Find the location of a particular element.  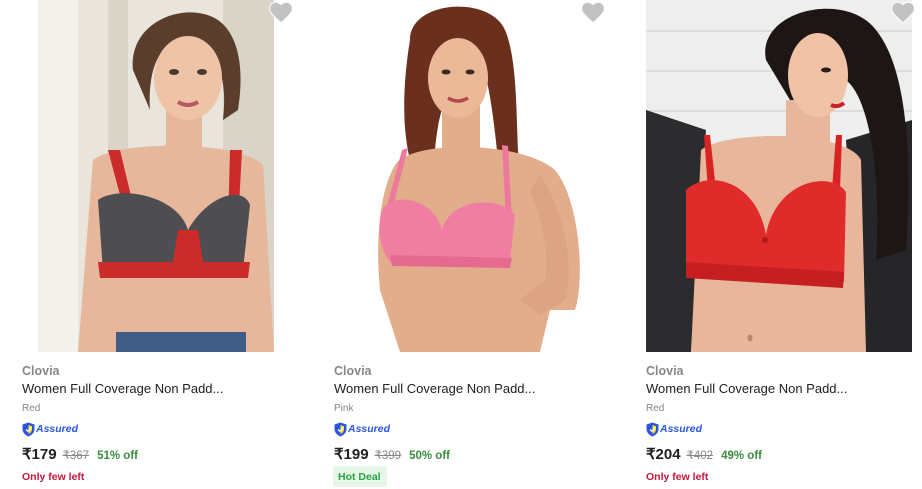

price-row: ₹204 ₹402 49% off is located at coordinates (704, 454).